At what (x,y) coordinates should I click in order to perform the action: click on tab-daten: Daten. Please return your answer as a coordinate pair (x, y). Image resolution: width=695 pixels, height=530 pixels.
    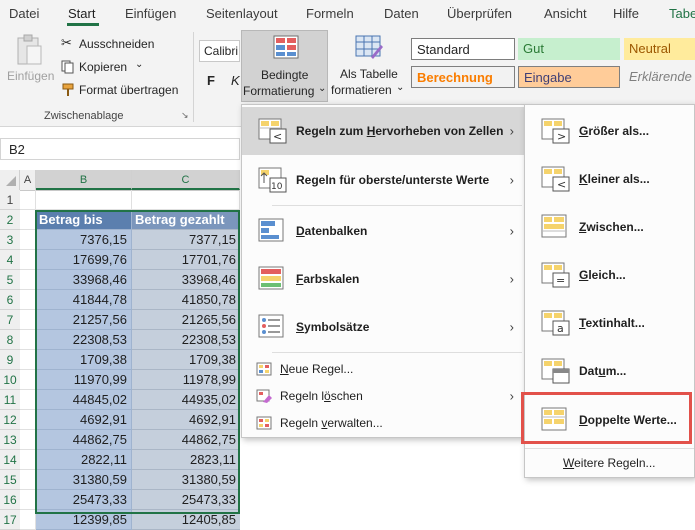
    Looking at the image, I should click on (401, 13).